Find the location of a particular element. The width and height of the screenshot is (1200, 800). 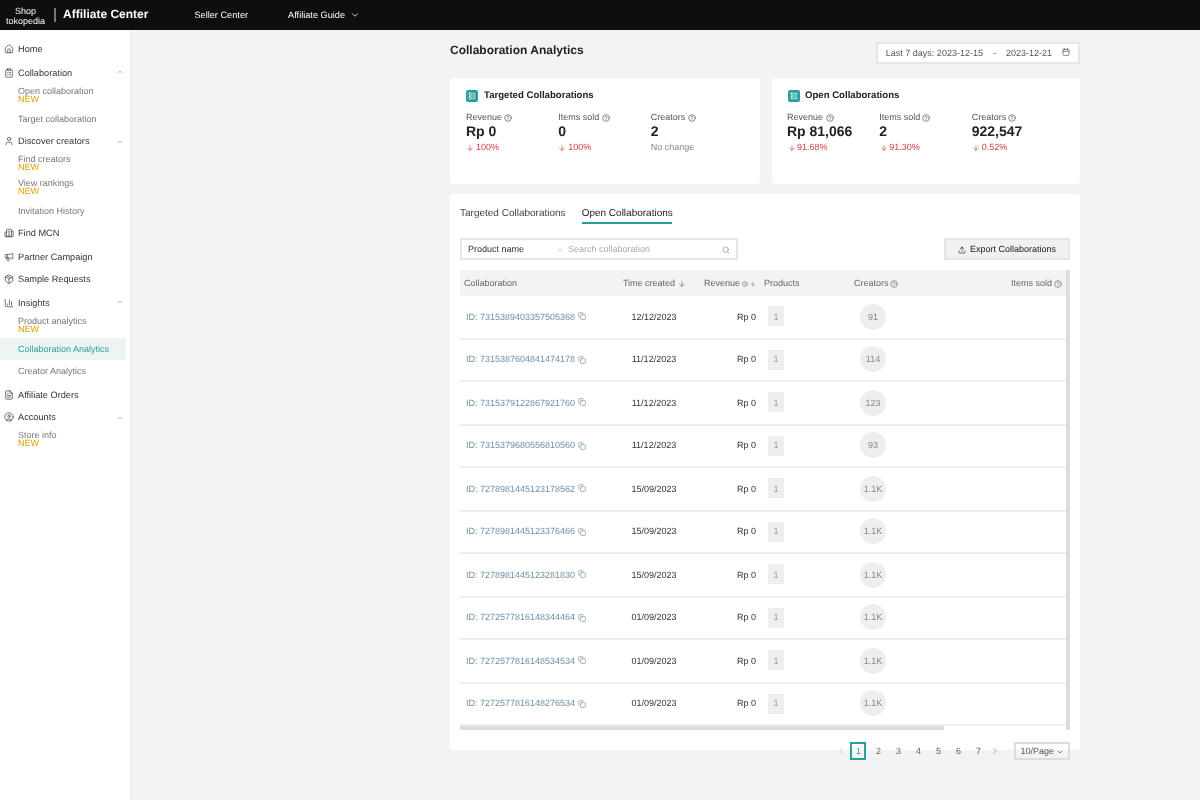

next-page-icon is located at coordinates (995, 751).